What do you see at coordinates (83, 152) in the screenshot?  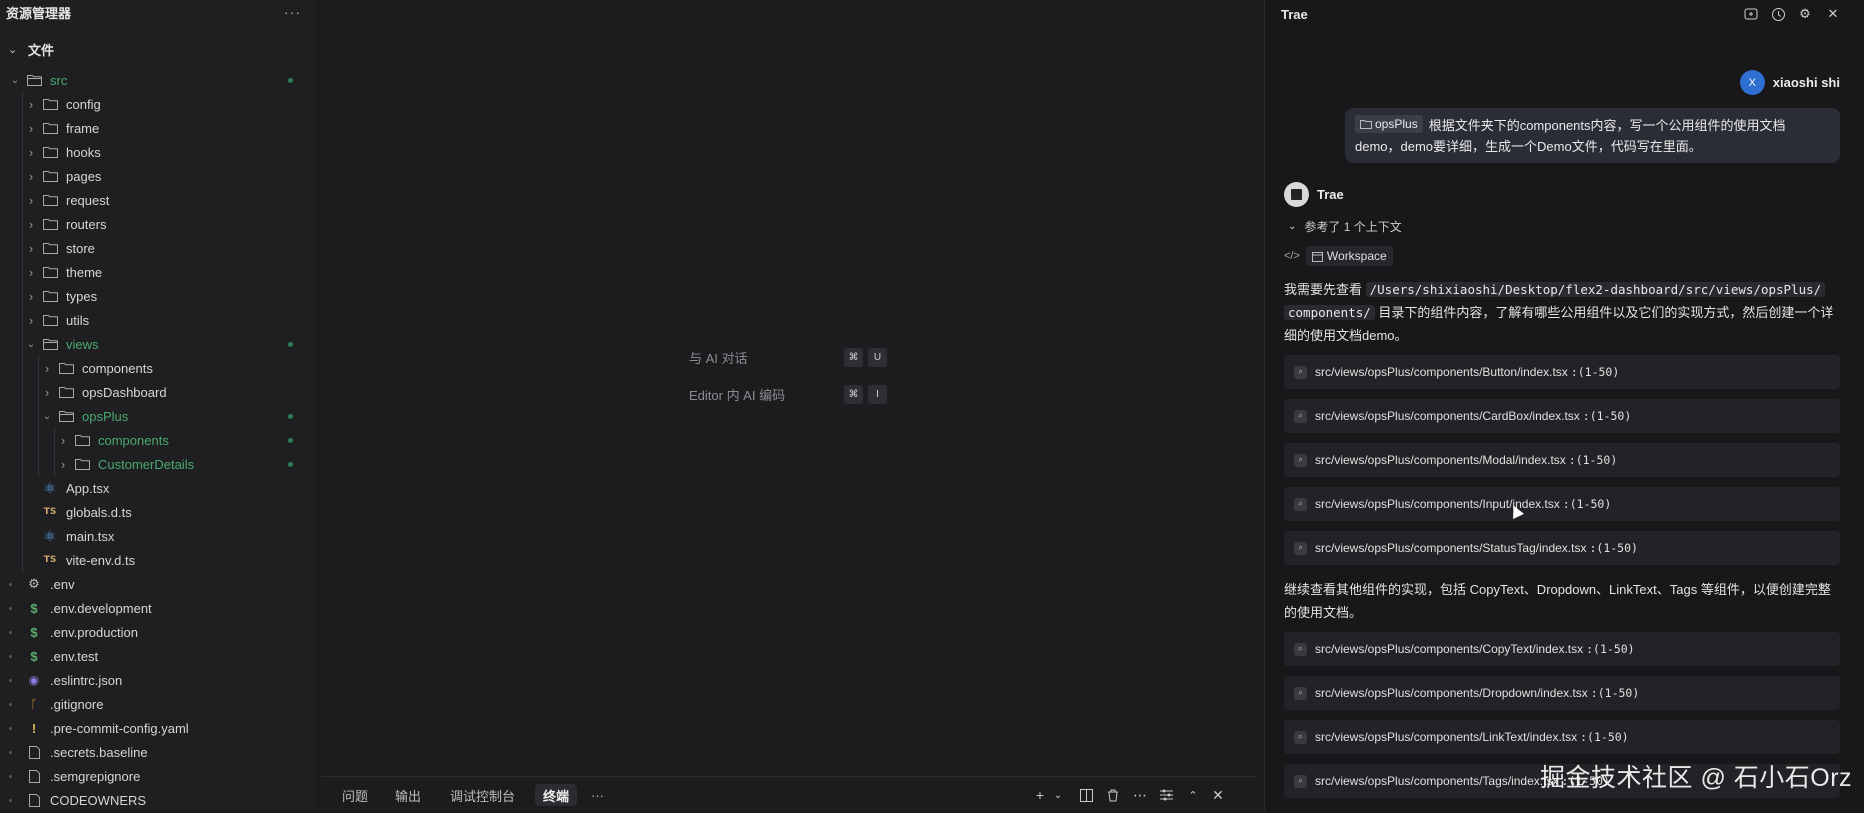 I see `tree-item-label: hooks` at bounding box center [83, 152].